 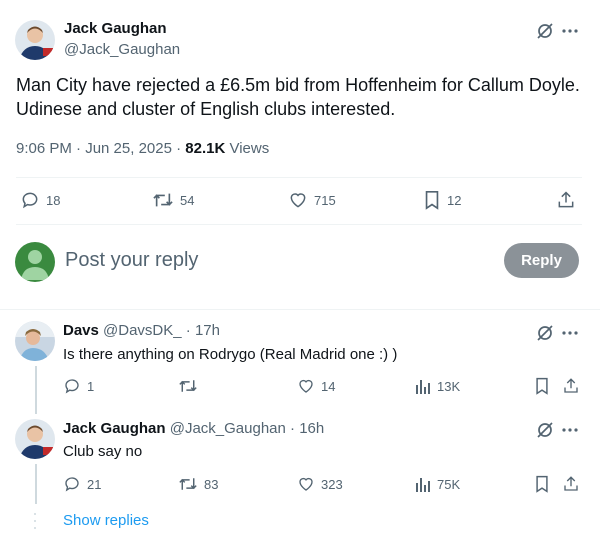 I want to click on like-button: 14, so click(x=316, y=386).